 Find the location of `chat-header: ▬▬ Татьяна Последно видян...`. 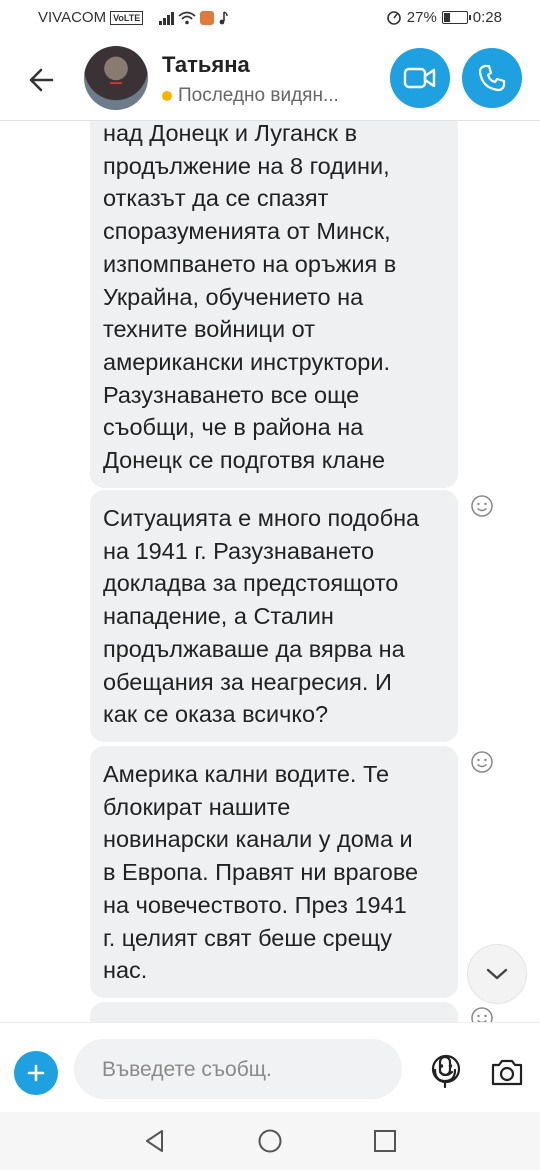

chat-header: ▬▬ Татьяна Последно видян... is located at coordinates (270, 78).